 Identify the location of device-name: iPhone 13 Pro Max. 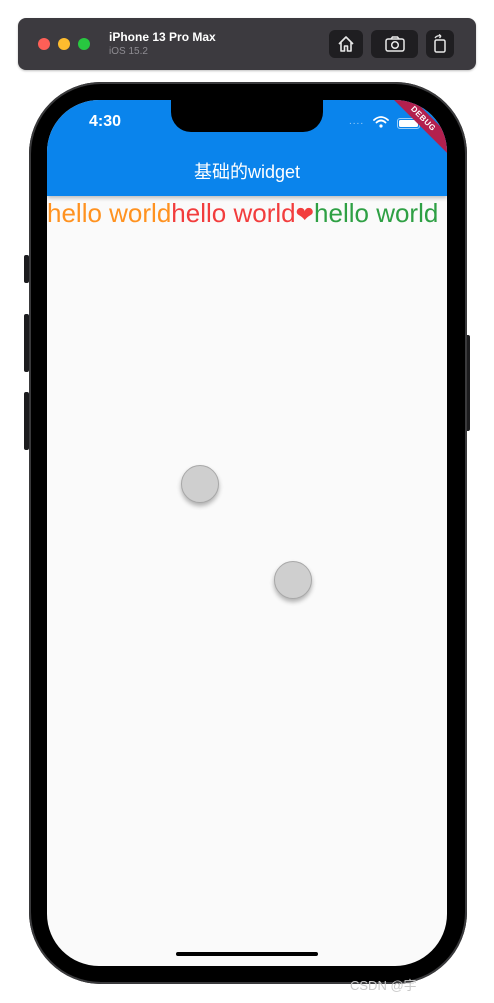
(162, 37).